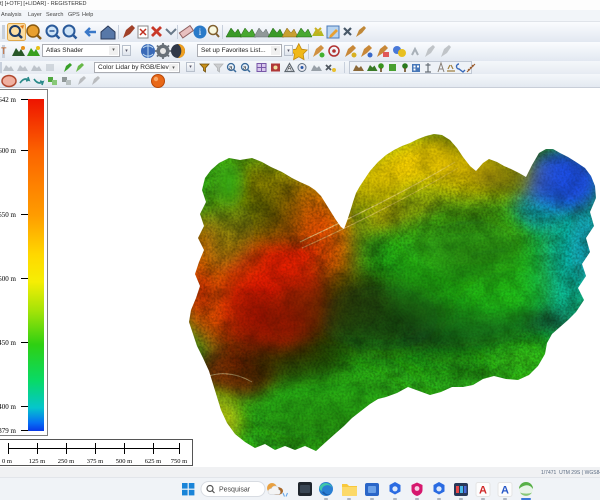 Image resolution: width=600 pixels, height=500 pixels. What do you see at coordinates (37, 461) in the screenshot?
I see `svg-text: 125 m` at bounding box center [37, 461].